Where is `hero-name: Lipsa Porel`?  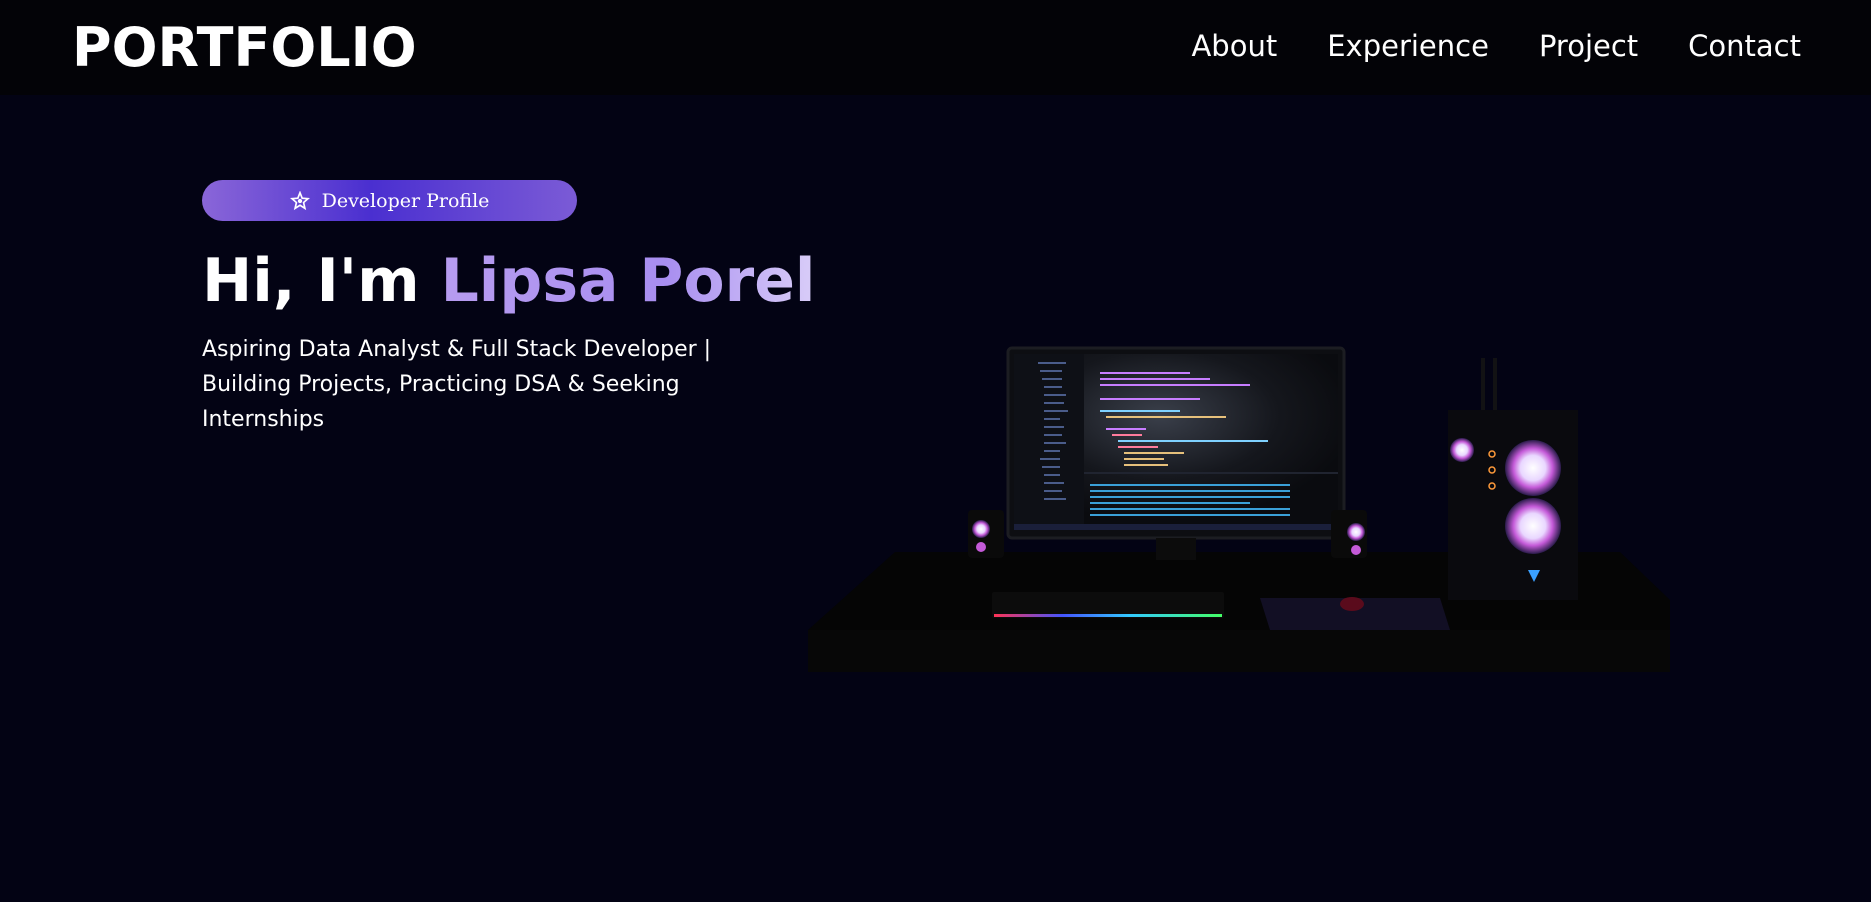 hero-name: Lipsa Porel is located at coordinates (628, 281).